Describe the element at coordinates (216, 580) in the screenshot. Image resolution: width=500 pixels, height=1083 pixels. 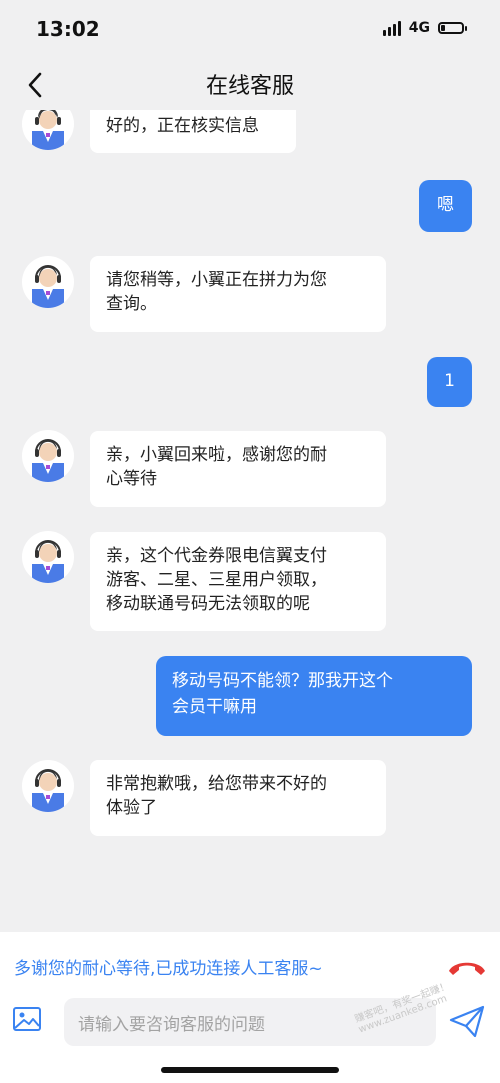
I see `message-line: 游客、二星、三星用户领取，` at that location.